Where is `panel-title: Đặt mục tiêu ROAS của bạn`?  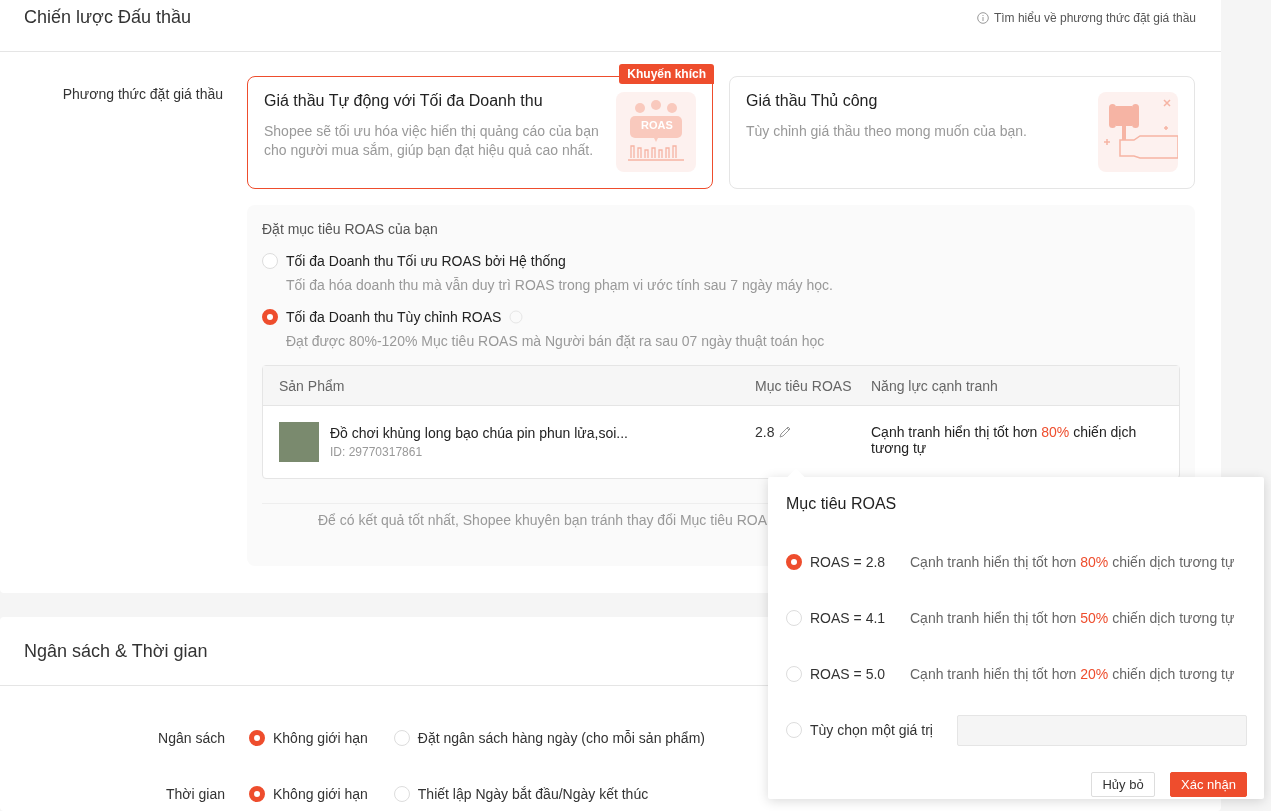
panel-title: Đặt mục tiêu ROAS của bạn is located at coordinates (350, 229).